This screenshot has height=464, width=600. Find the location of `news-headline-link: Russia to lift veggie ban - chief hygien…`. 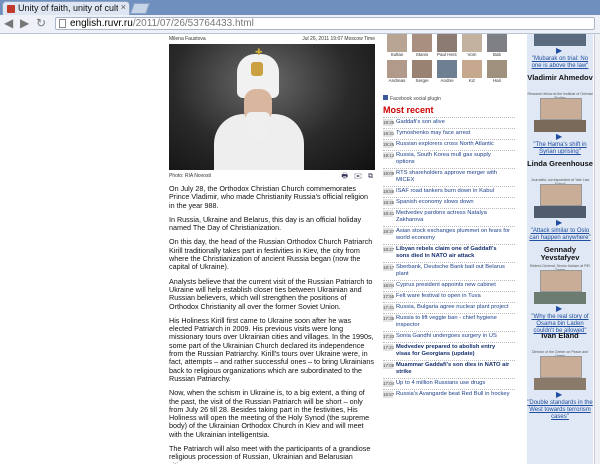

news-headline-link: Russia to lift veggie ban - chief hygien… is located at coordinates (453, 322).